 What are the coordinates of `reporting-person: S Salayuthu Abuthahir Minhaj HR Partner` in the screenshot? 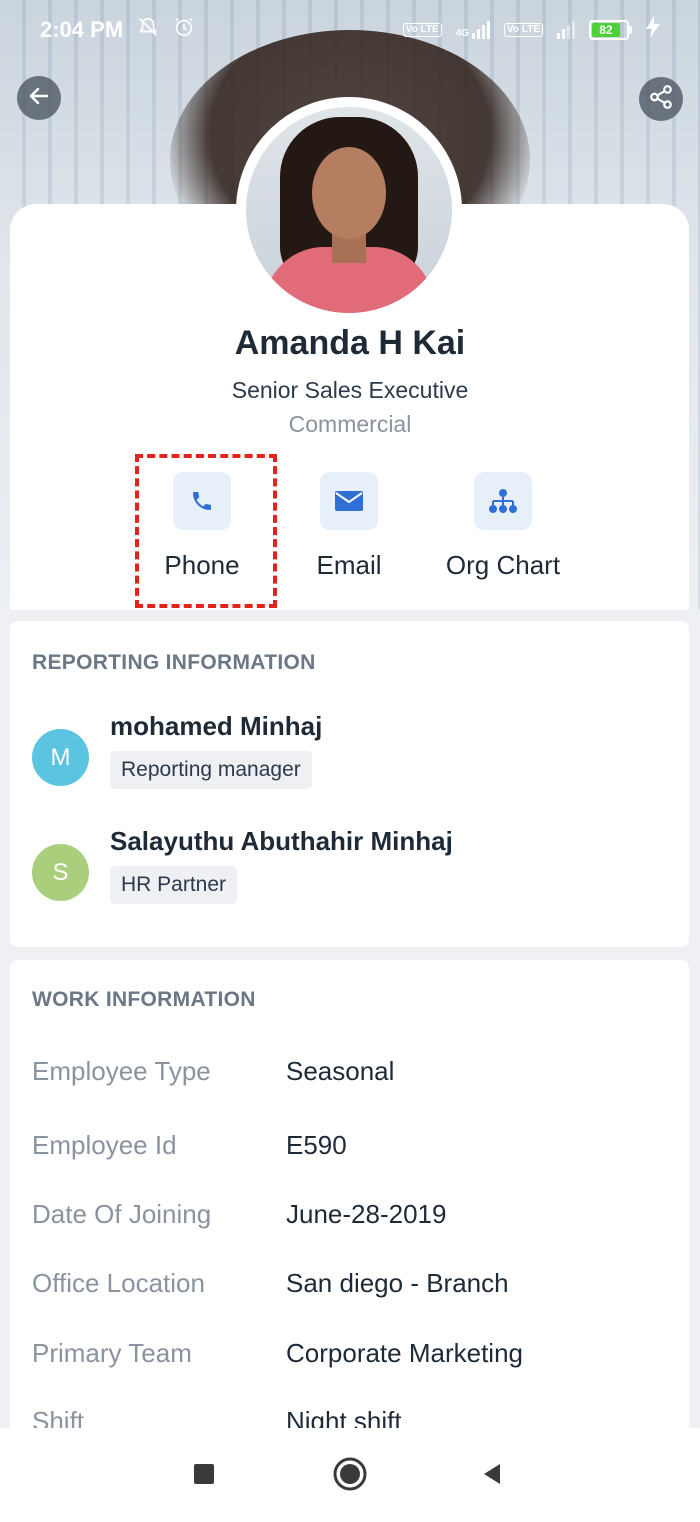 It's located at (352, 871).